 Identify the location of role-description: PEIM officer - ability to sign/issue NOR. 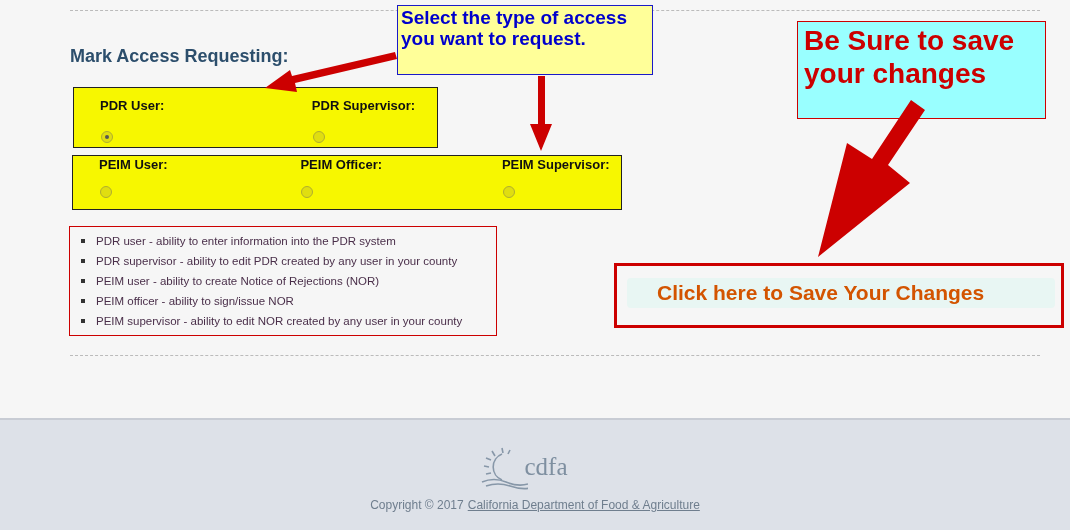
(195, 301).